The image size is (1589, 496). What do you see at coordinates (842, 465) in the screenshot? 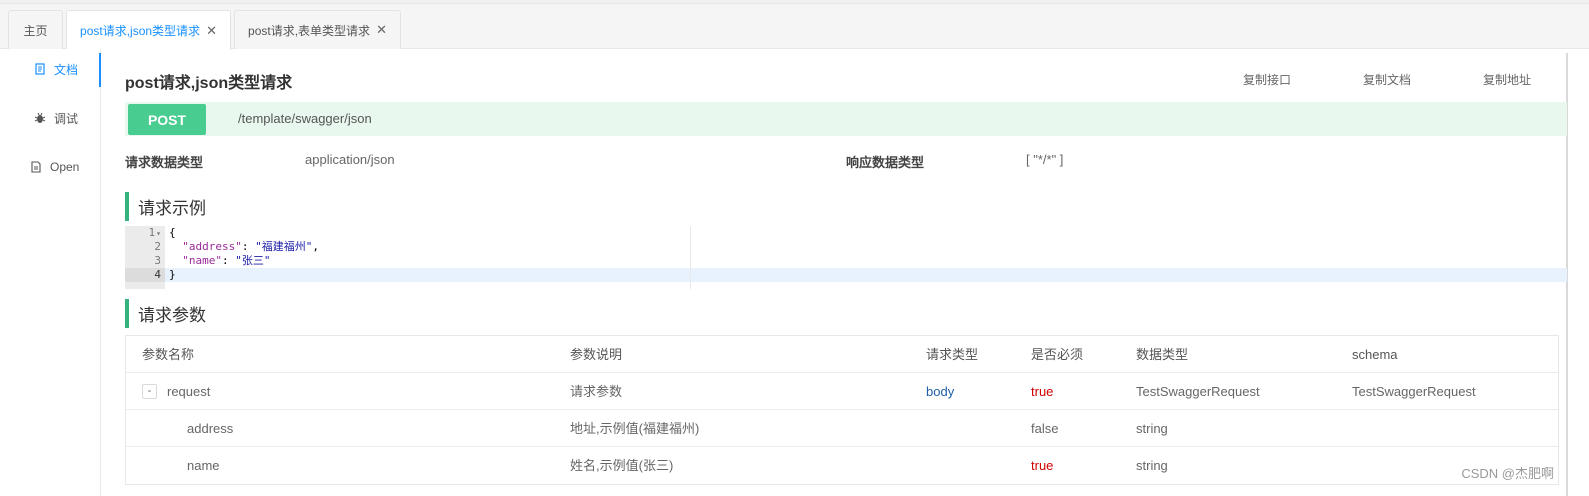
I see `table-row: name 姓名,示例值(张三) true string` at bounding box center [842, 465].